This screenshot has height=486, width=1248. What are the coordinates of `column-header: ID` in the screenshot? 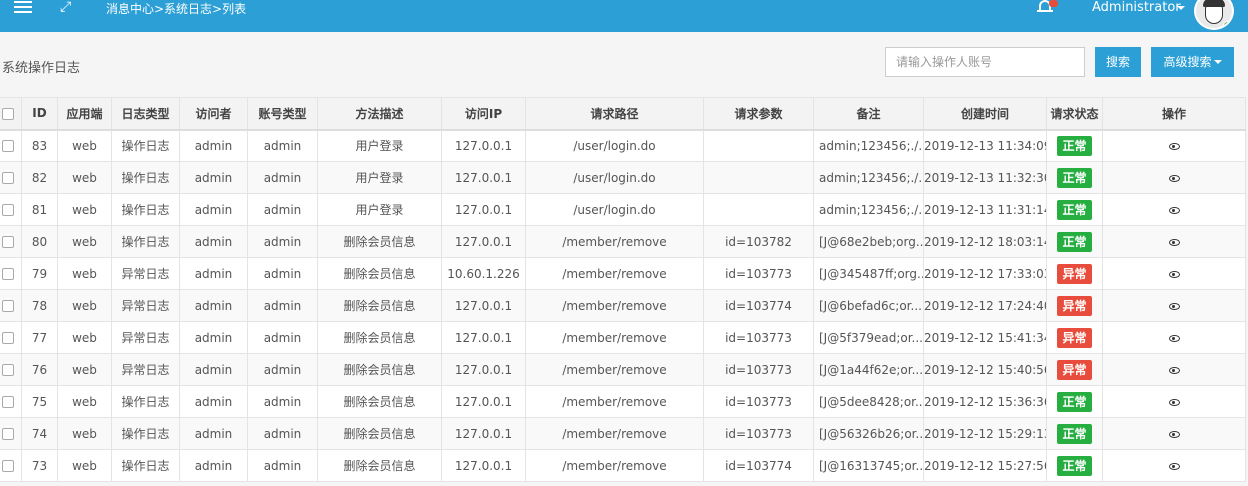 It's located at (39, 114).